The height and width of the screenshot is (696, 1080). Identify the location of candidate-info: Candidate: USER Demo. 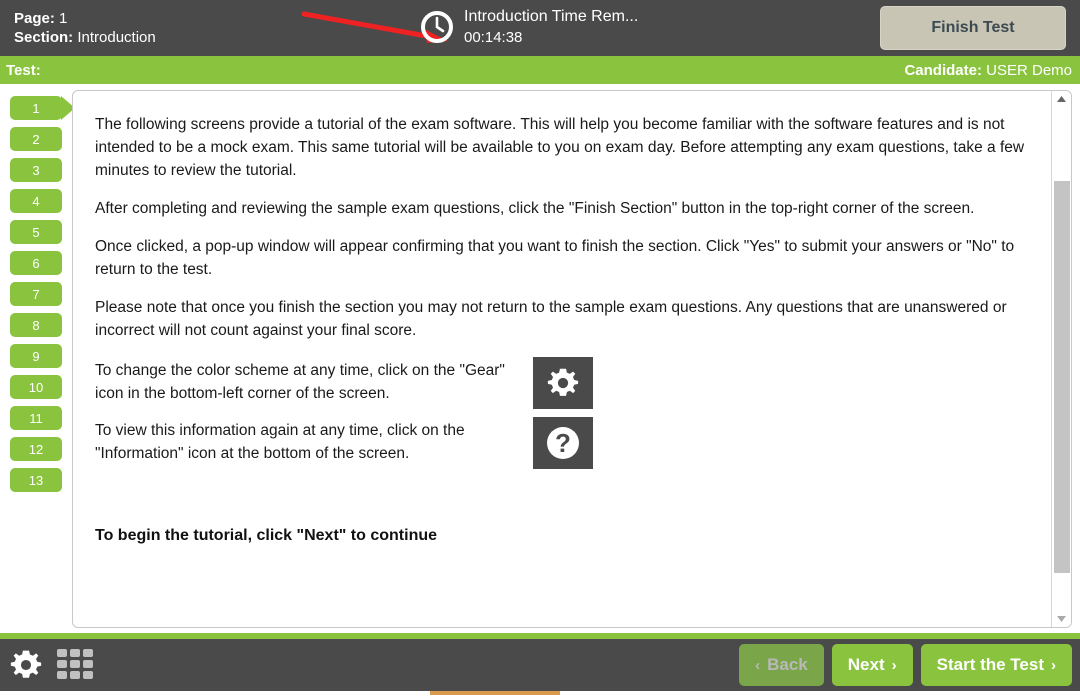
(988, 70).